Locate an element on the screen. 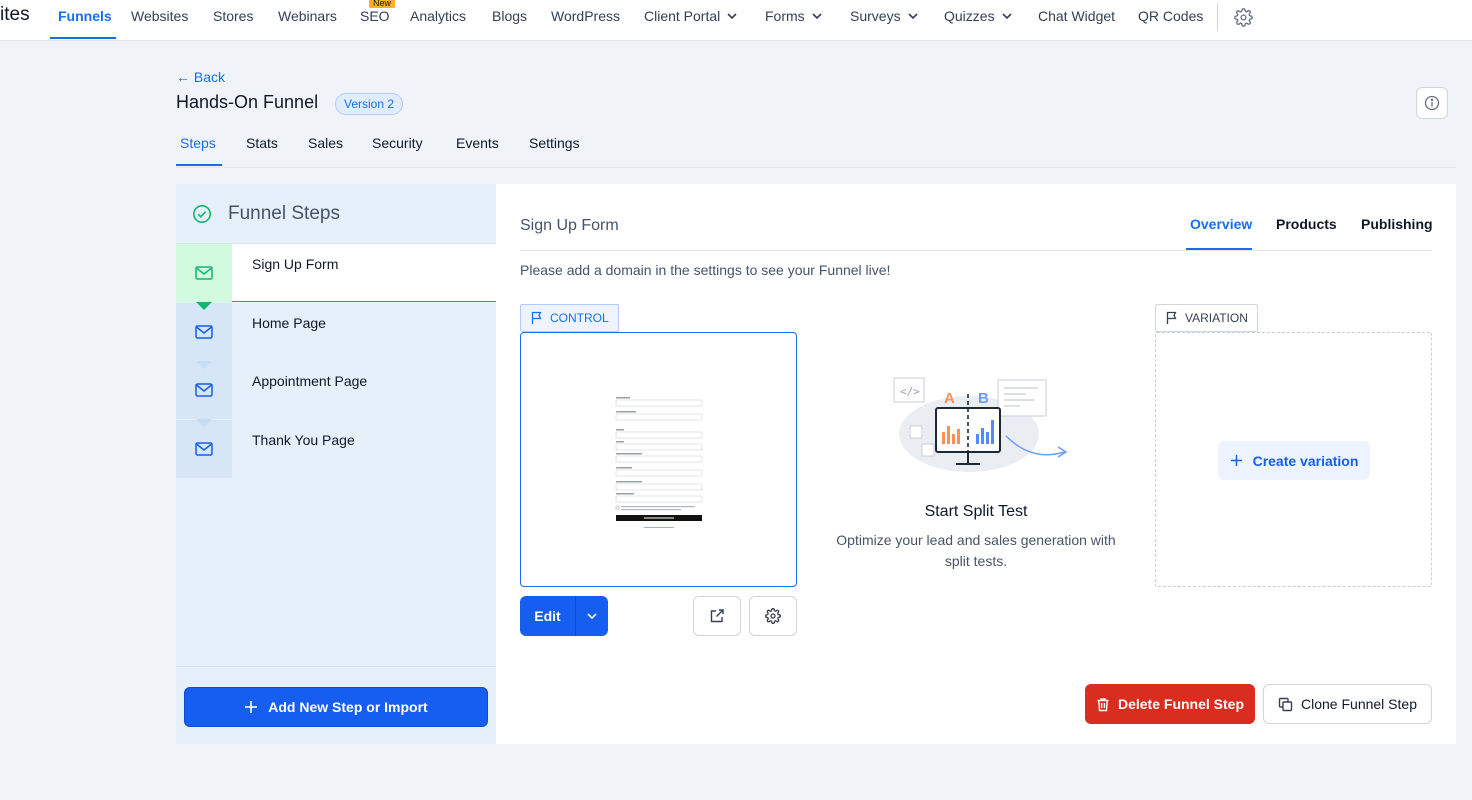 The width and height of the screenshot is (1472, 800). nav-item-forms: Forms is located at coordinates (794, 16).